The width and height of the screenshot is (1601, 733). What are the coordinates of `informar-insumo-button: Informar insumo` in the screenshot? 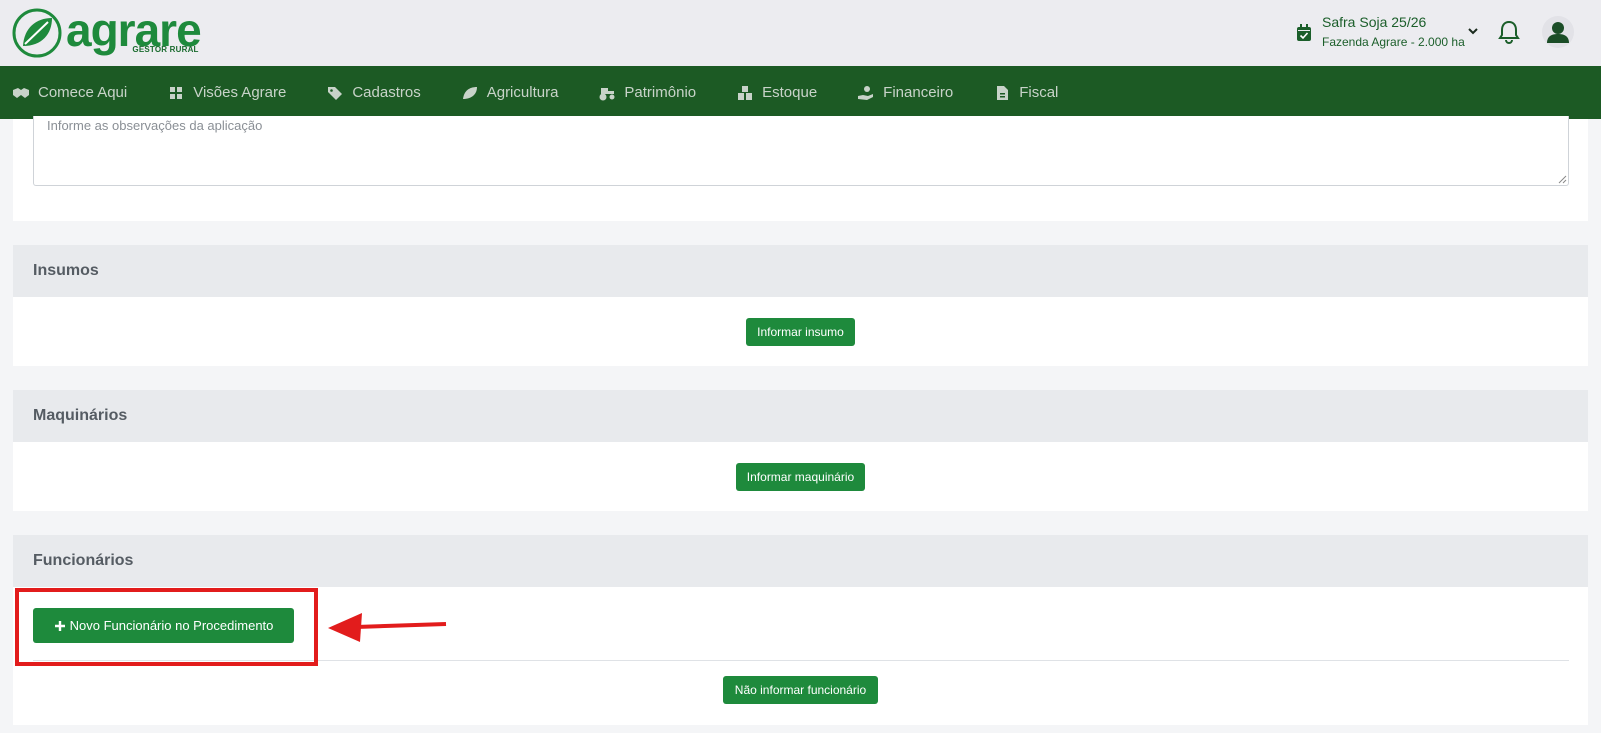 It's located at (800, 332).